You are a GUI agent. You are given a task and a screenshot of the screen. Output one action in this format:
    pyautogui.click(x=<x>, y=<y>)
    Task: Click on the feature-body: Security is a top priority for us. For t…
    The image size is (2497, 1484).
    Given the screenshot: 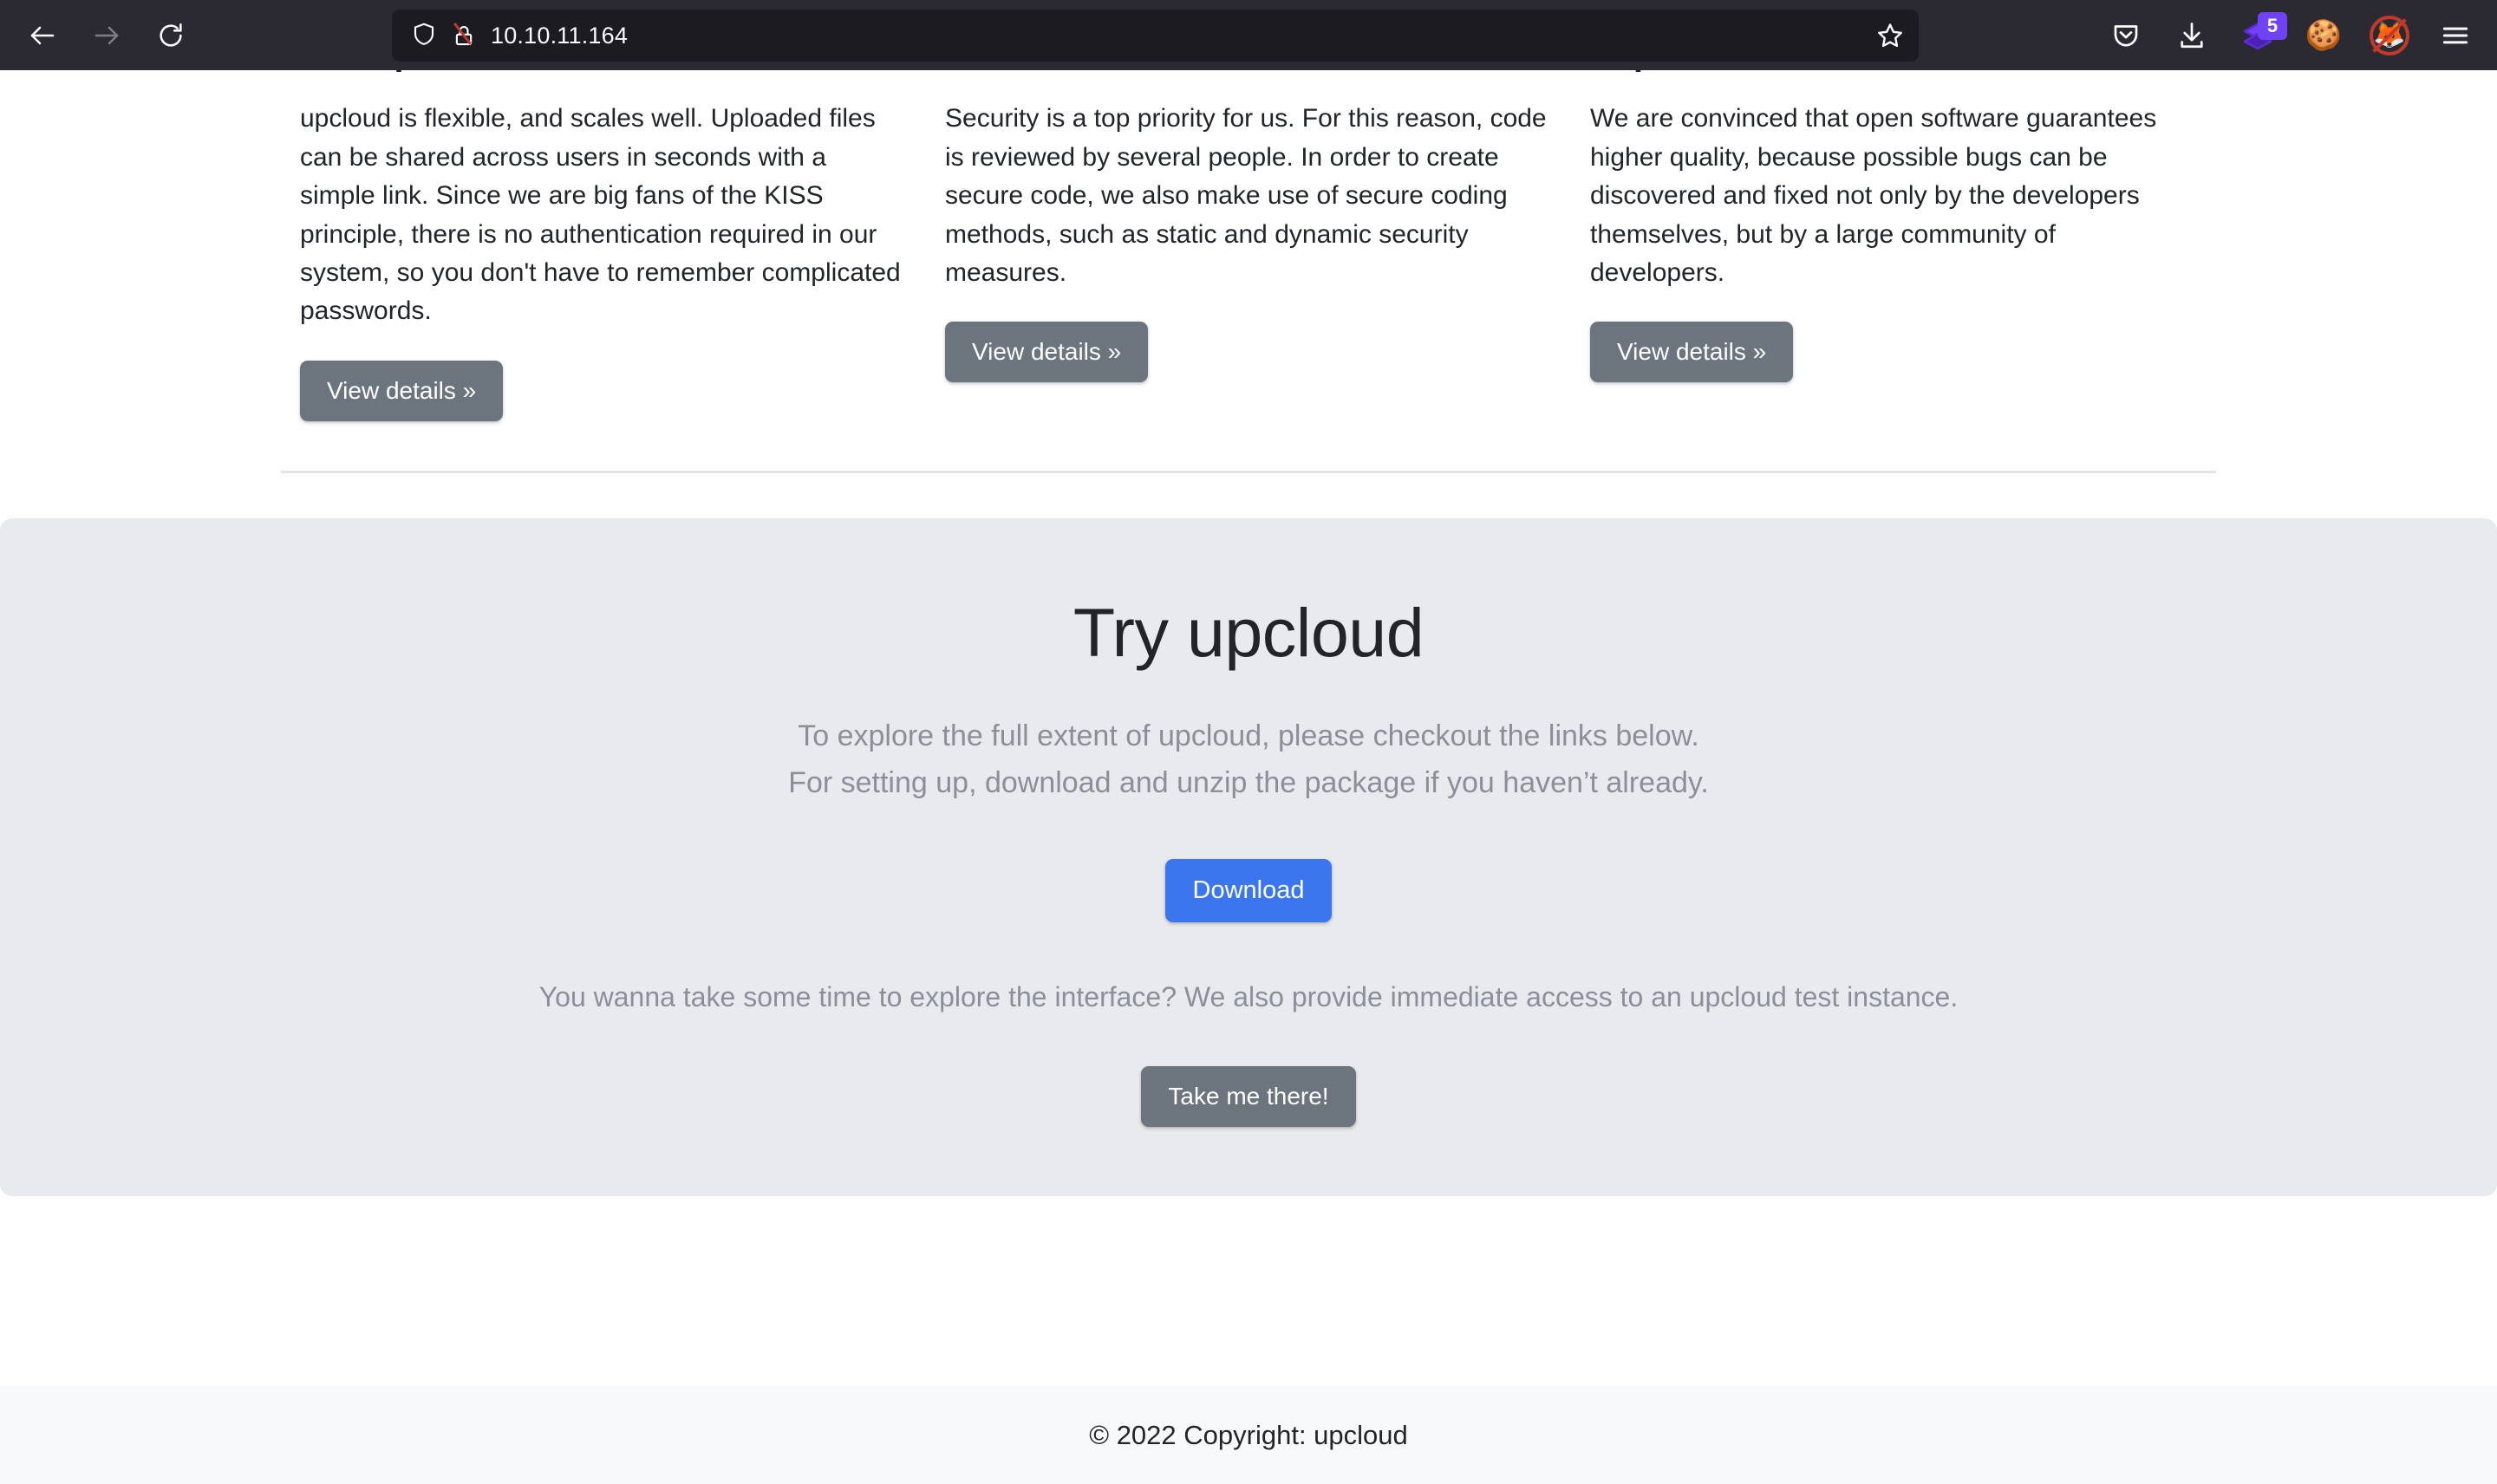 What is the action you would take?
    pyautogui.click(x=1246, y=195)
    